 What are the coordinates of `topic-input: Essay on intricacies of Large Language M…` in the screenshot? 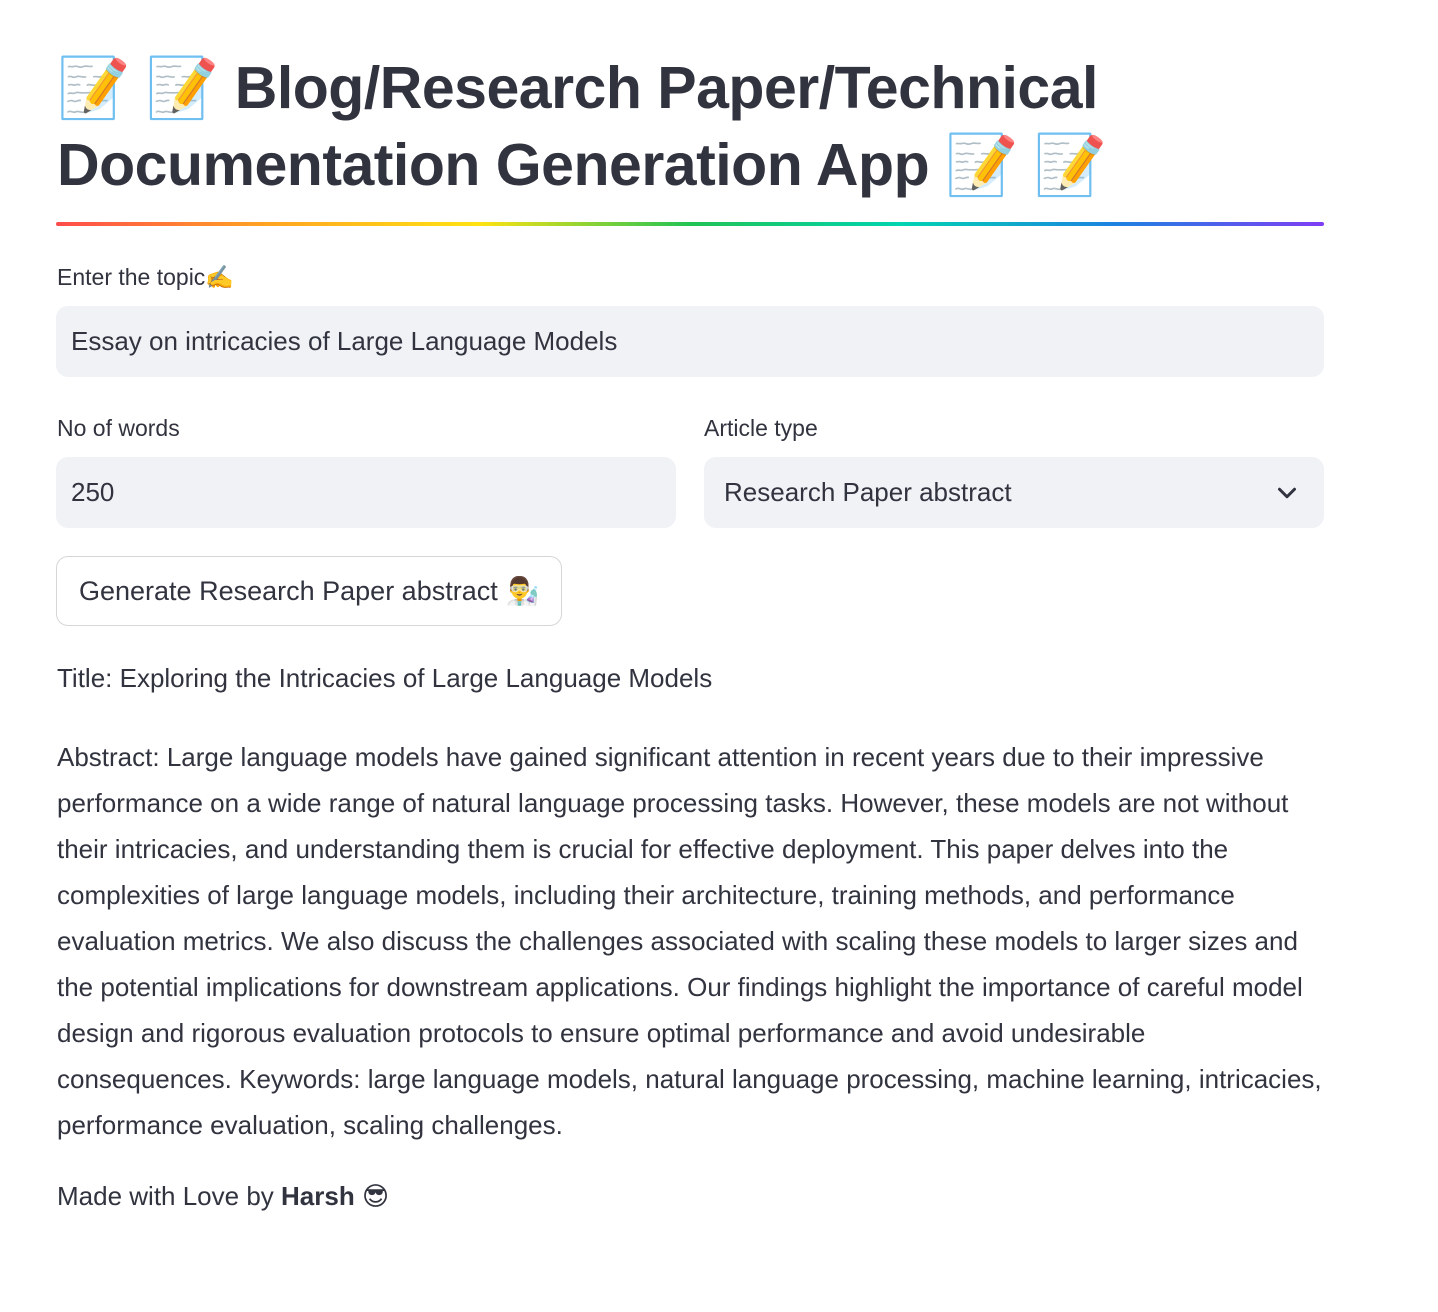 It's located at (690, 341).